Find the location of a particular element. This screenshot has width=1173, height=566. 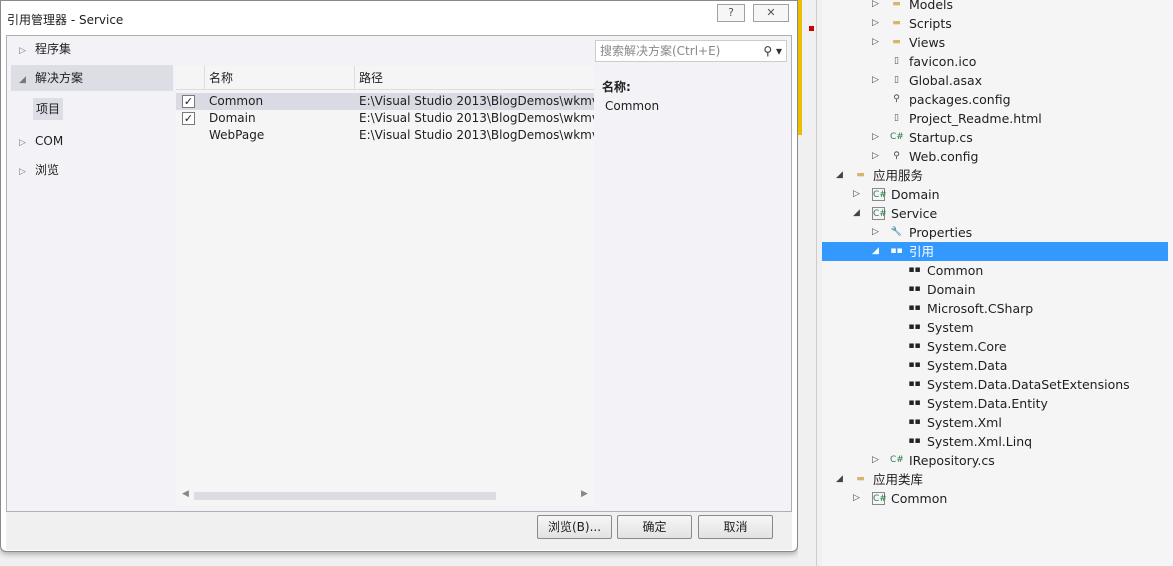

tree-item-label: Startup.cs is located at coordinates (941, 137).